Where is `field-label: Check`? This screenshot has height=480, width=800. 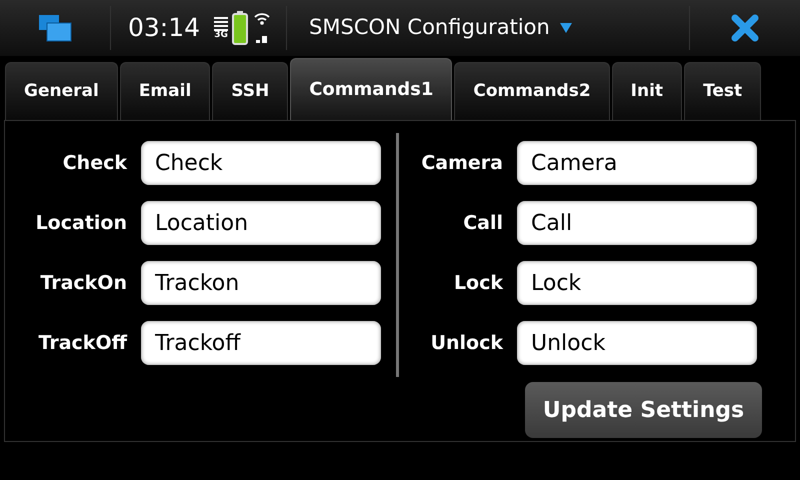
field-label: Check is located at coordinates (94, 163).